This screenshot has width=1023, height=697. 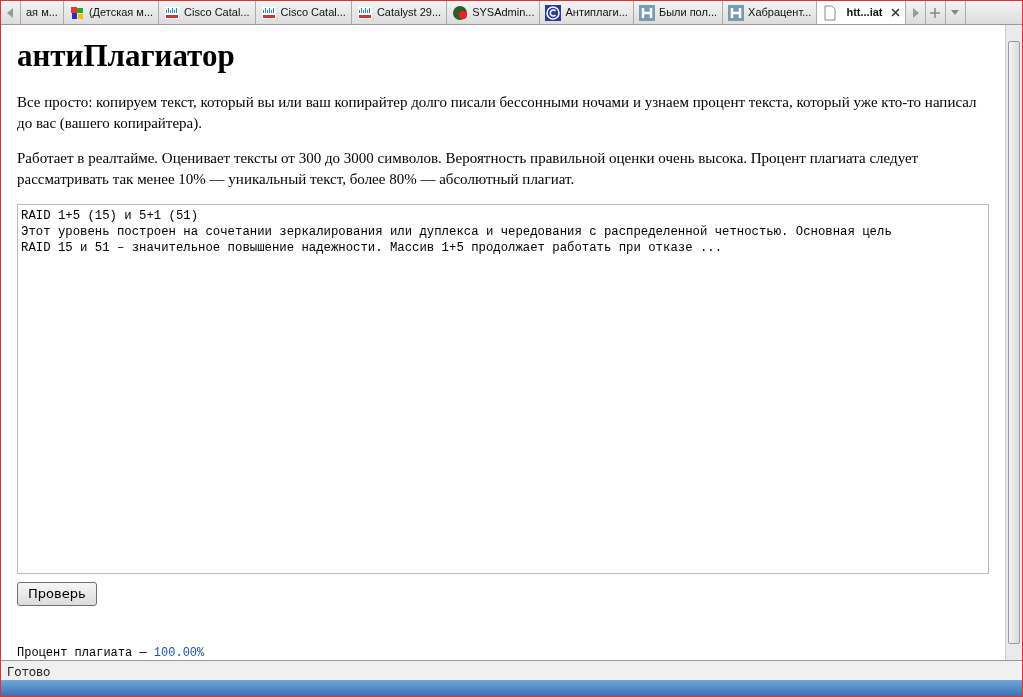 I want to click on result-value: 100.00%, so click(x=179, y=652).